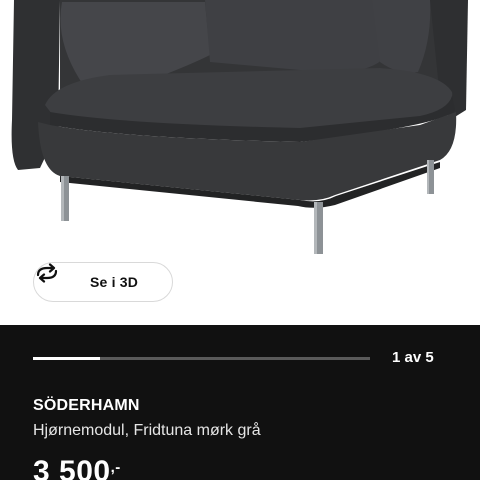 The width and height of the screenshot is (480, 489). What do you see at coordinates (115, 467) in the screenshot?
I see `price-suffix: ,-` at bounding box center [115, 467].